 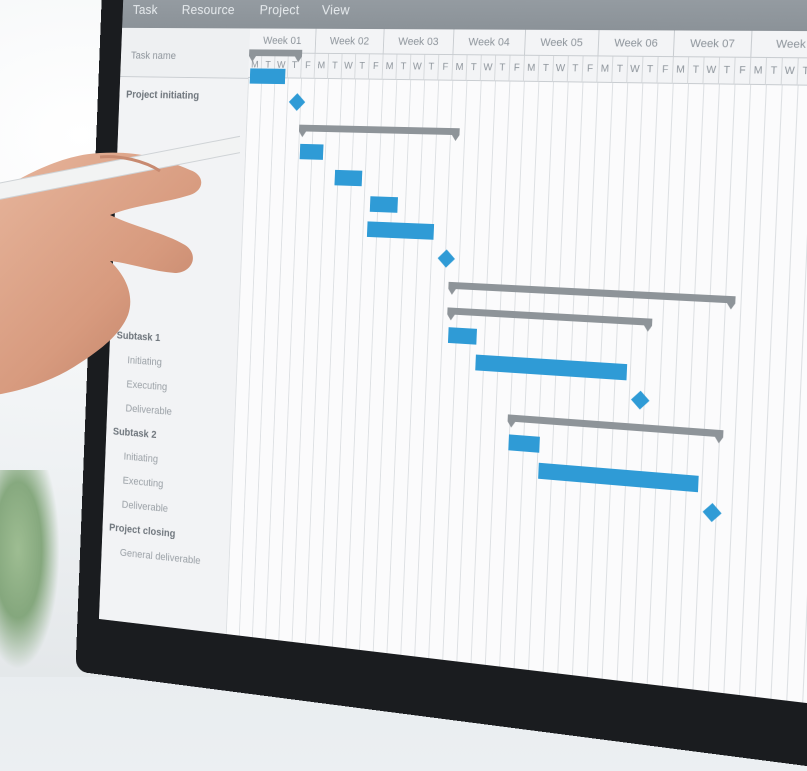 I want to click on menu-bar: Task Resource Project View, so click(x=464, y=16).